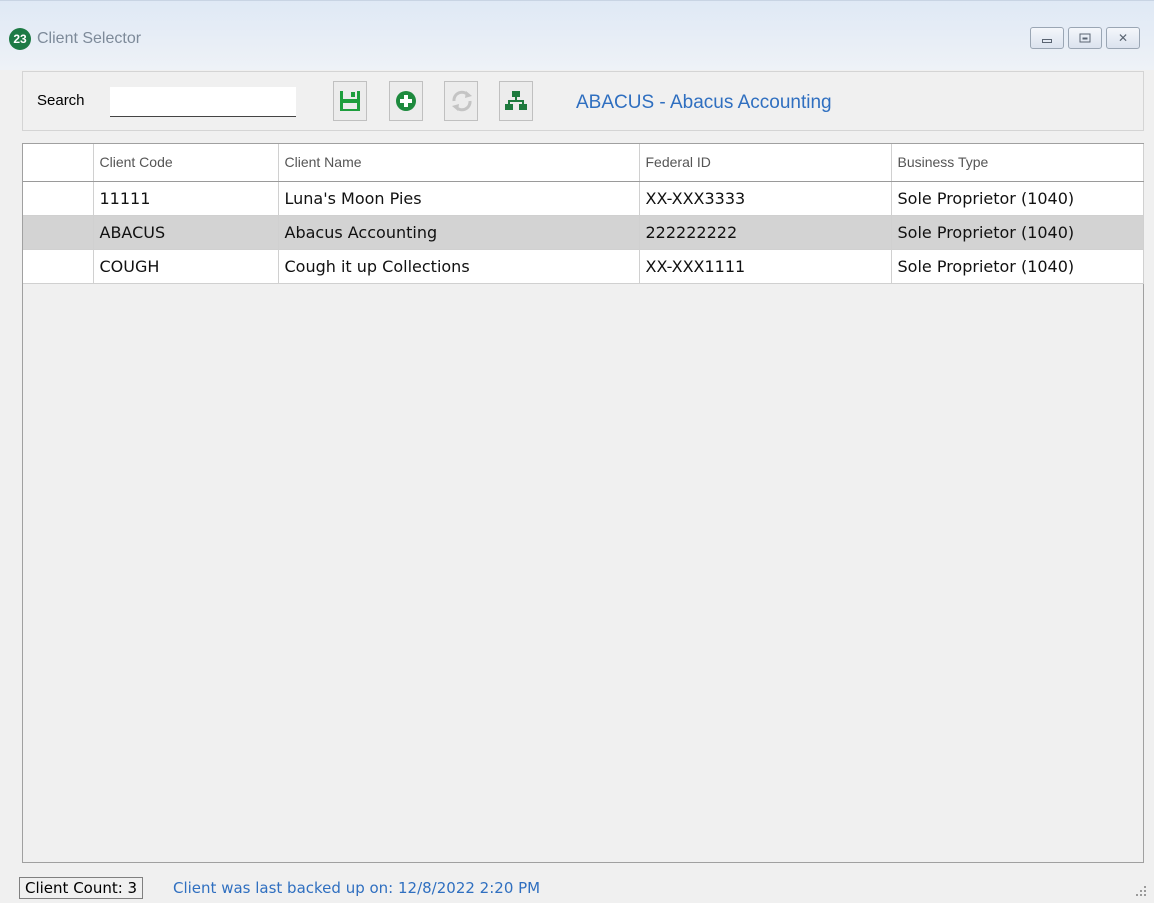 This screenshot has width=1154, height=903. Describe the element at coordinates (186, 198) in the screenshot. I see `client-code-cell: 11111` at that location.